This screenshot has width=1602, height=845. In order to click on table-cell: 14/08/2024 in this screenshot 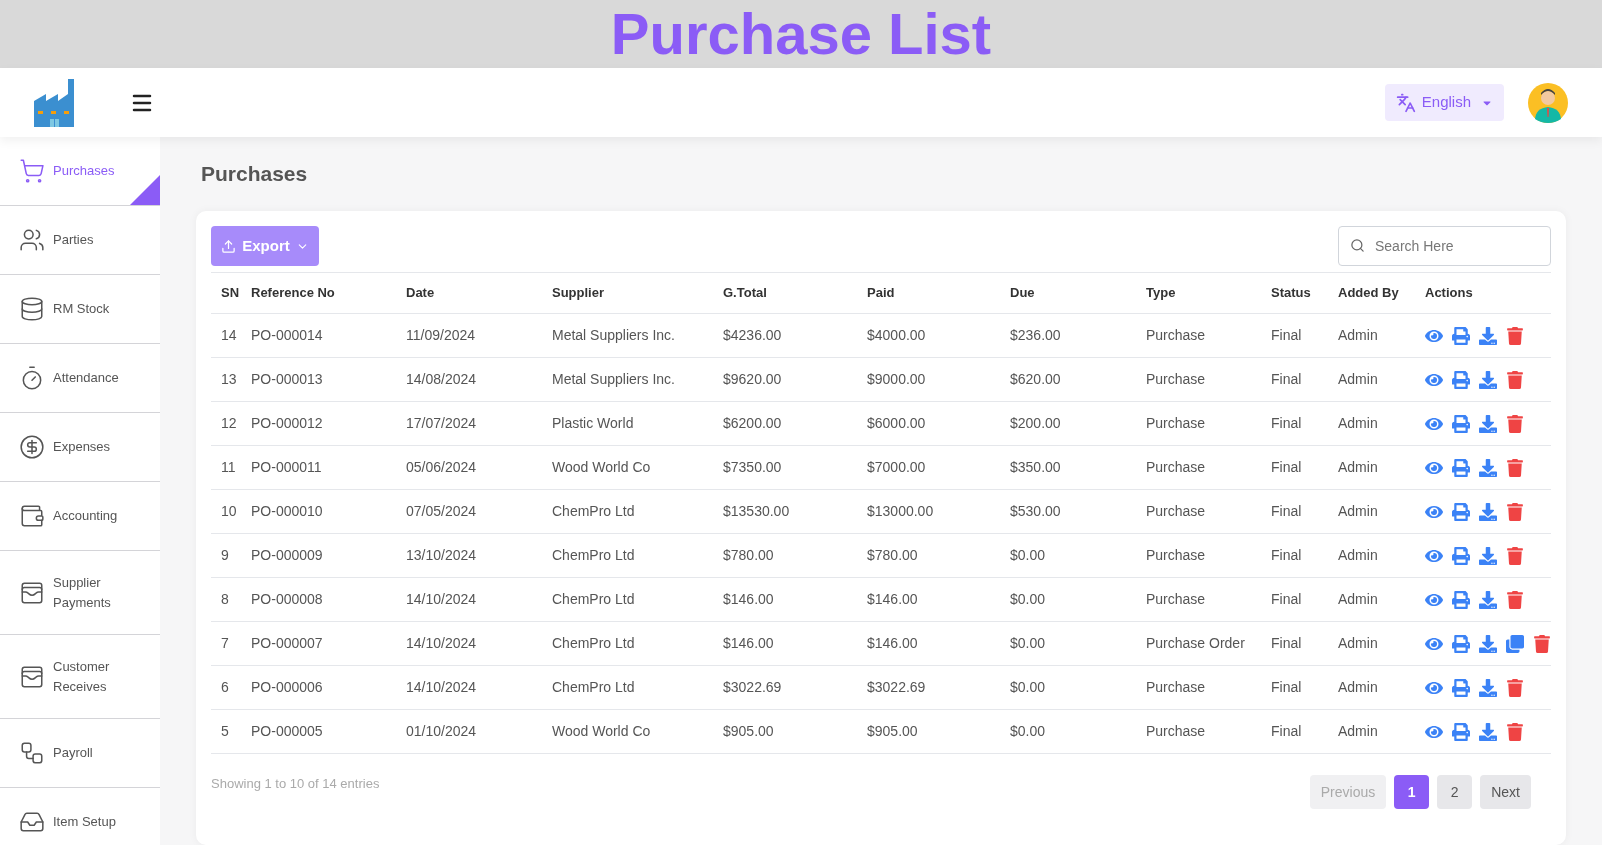, I will do `click(441, 379)`.